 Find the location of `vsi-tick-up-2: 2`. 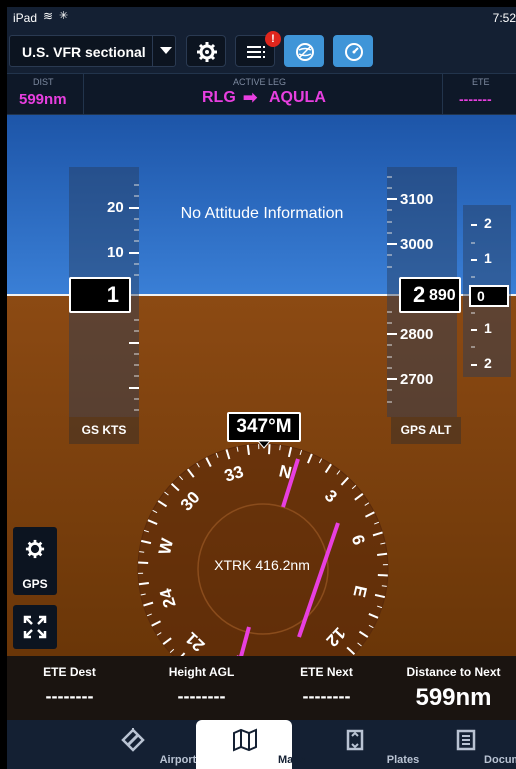

vsi-tick-up-2: 2 is located at coordinates (488, 223).